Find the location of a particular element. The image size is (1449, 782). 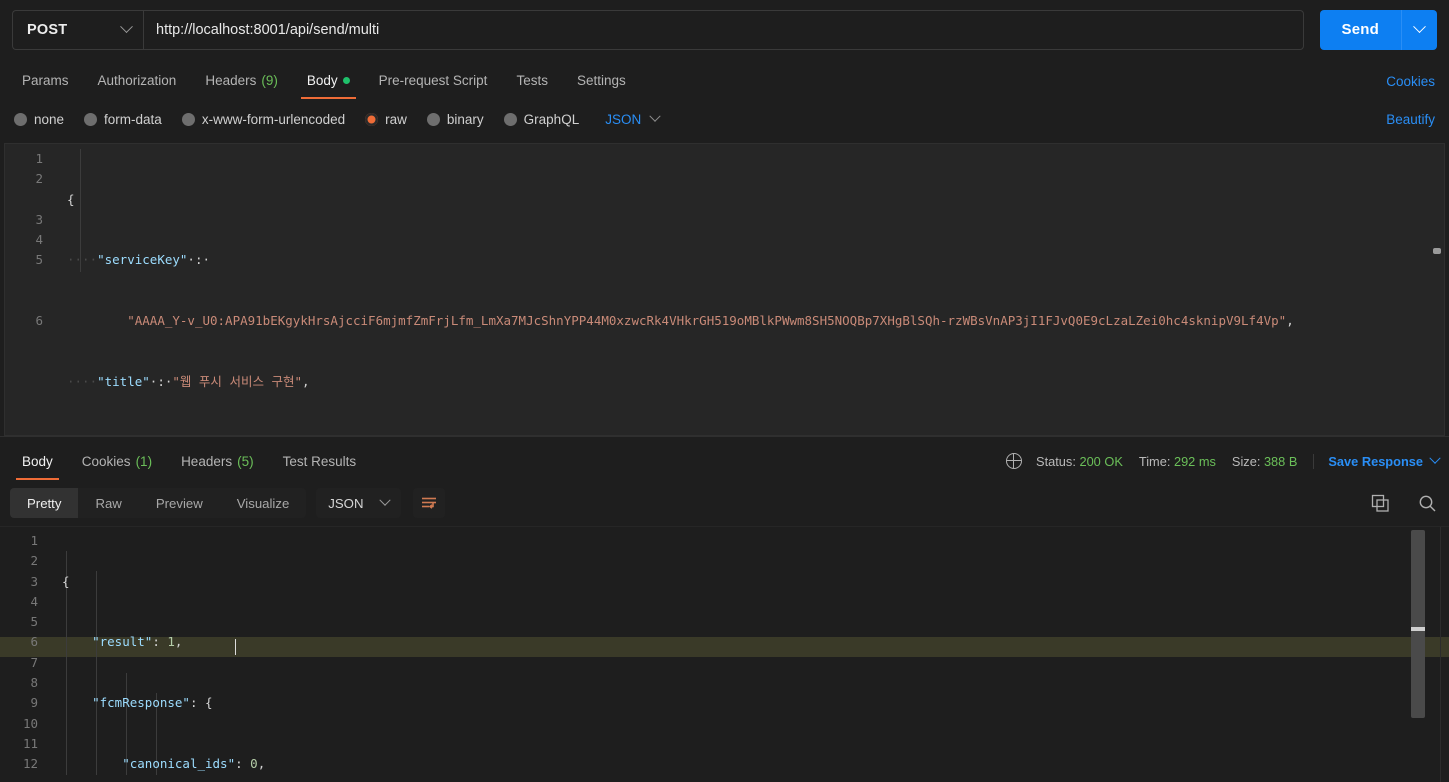

save-response-button: Save Response is located at coordinates (1375, 461).